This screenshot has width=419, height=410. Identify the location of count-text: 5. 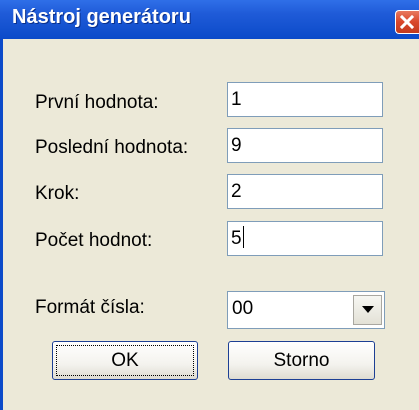
(236, 238).